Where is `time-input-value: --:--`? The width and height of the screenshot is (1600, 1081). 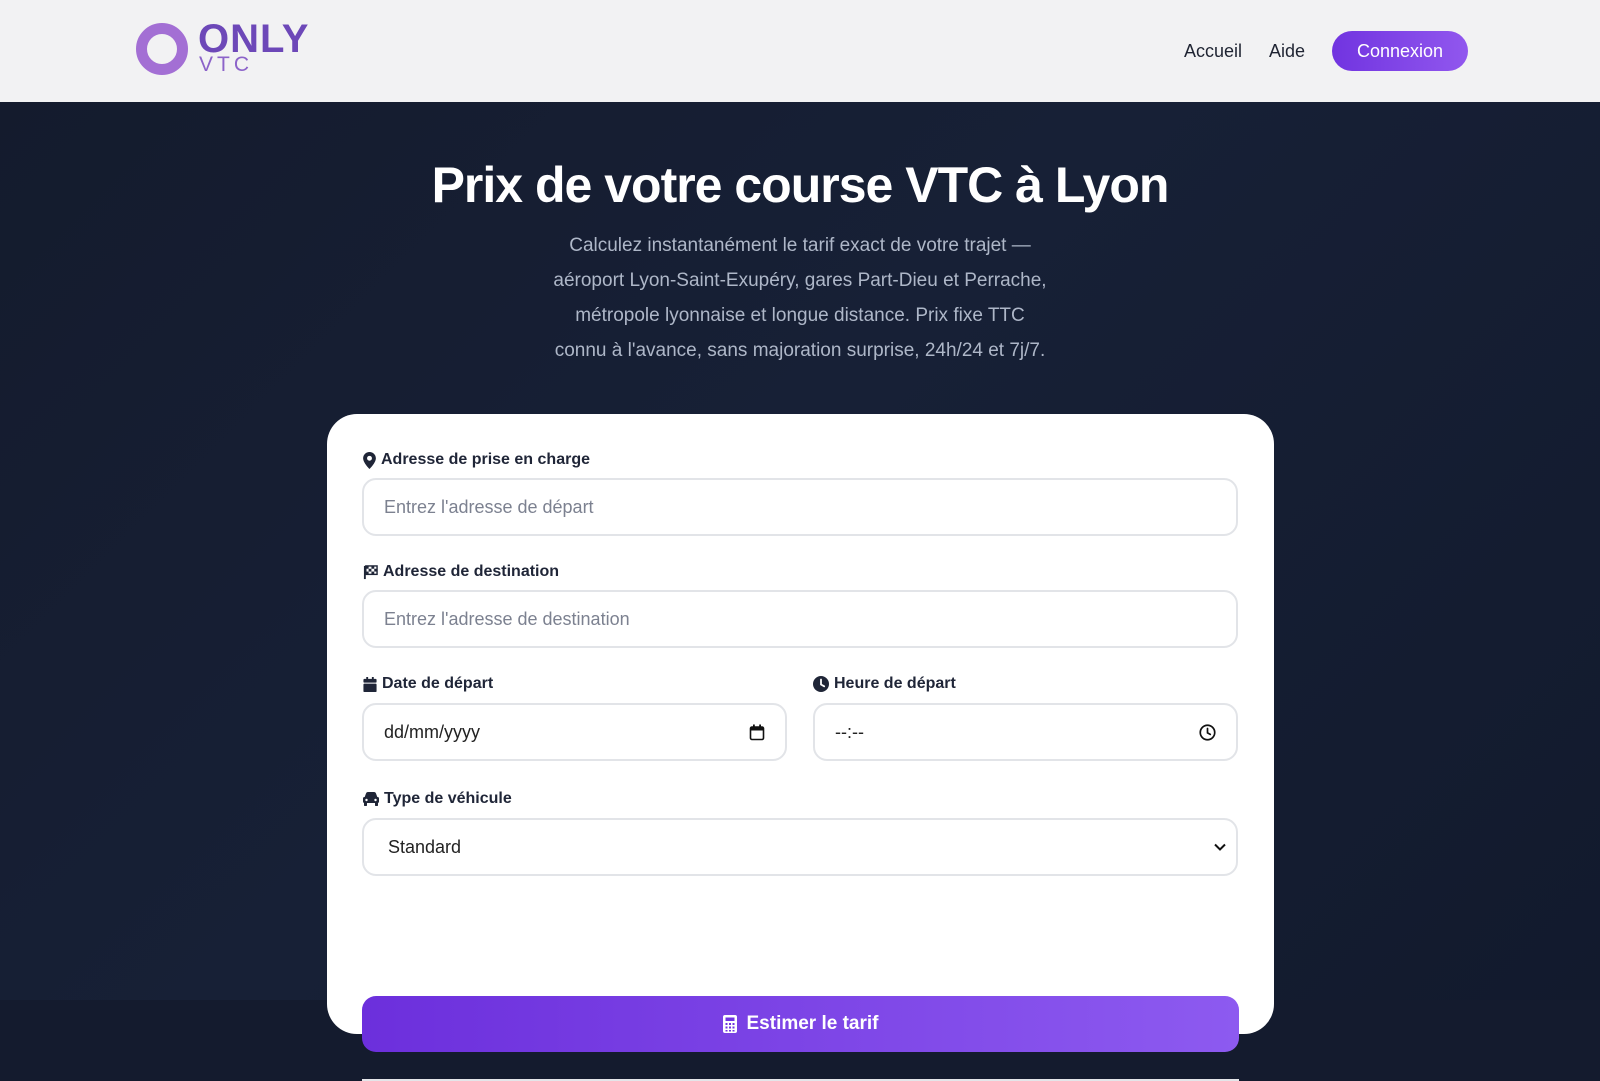
time-input-value: --:-- is located at coordinates (849, 731).